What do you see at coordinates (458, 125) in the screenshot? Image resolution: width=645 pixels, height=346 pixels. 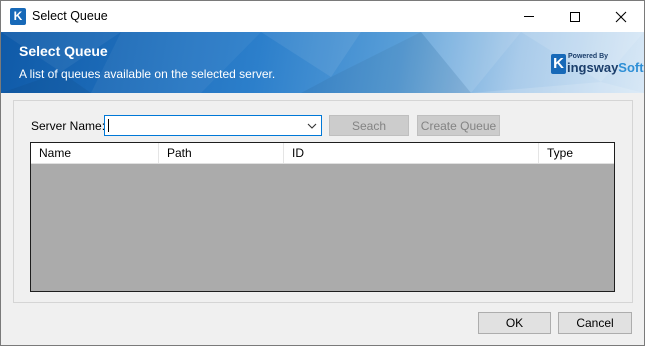 I see `create-queue-button: Create Queue` at bounding box center [458, 125].